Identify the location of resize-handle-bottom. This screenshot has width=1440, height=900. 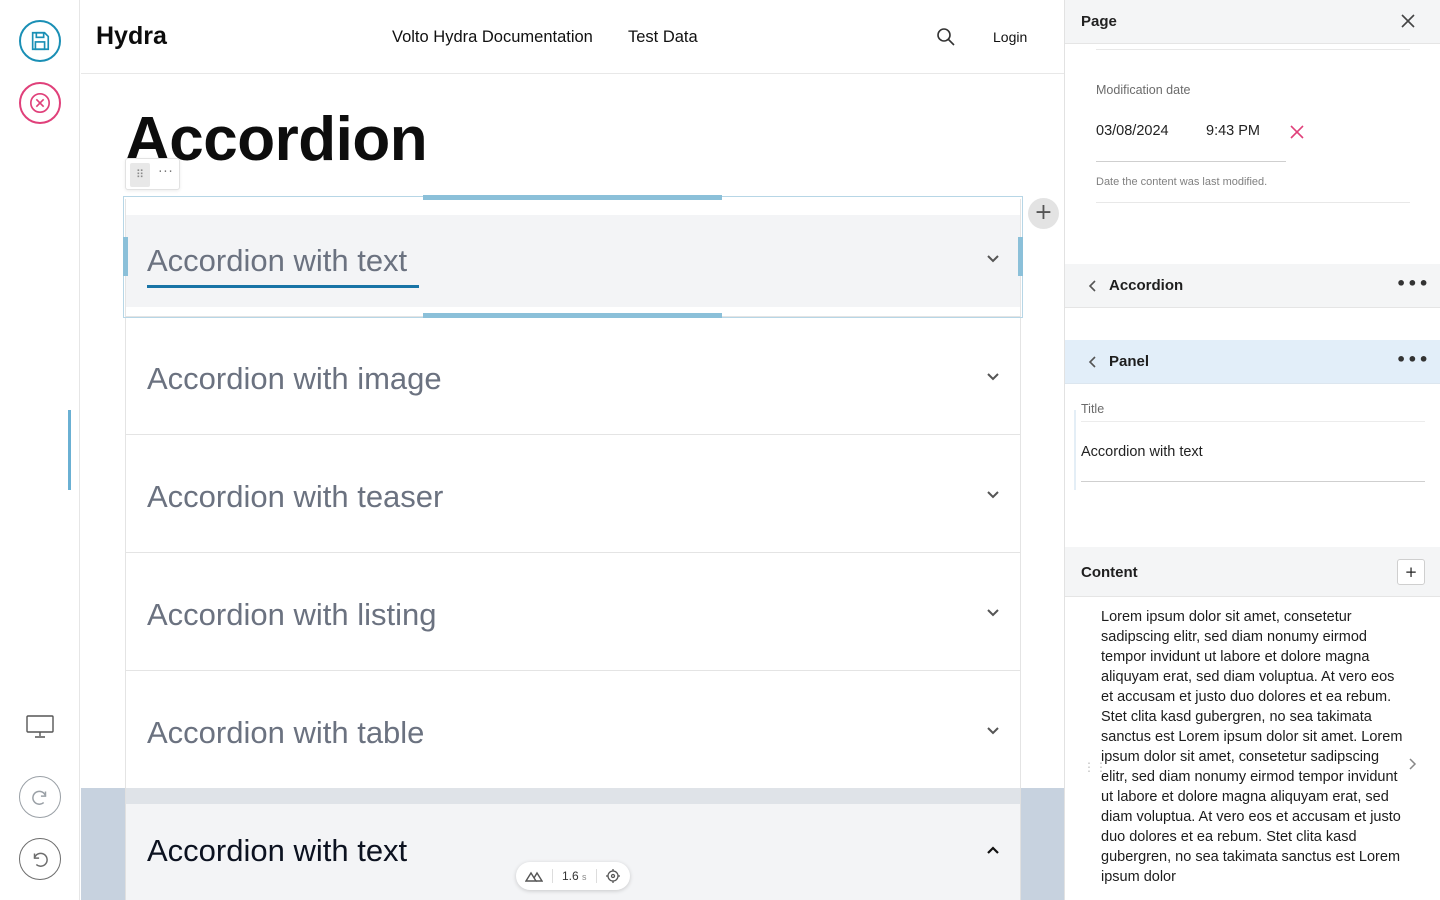
(572, 315).